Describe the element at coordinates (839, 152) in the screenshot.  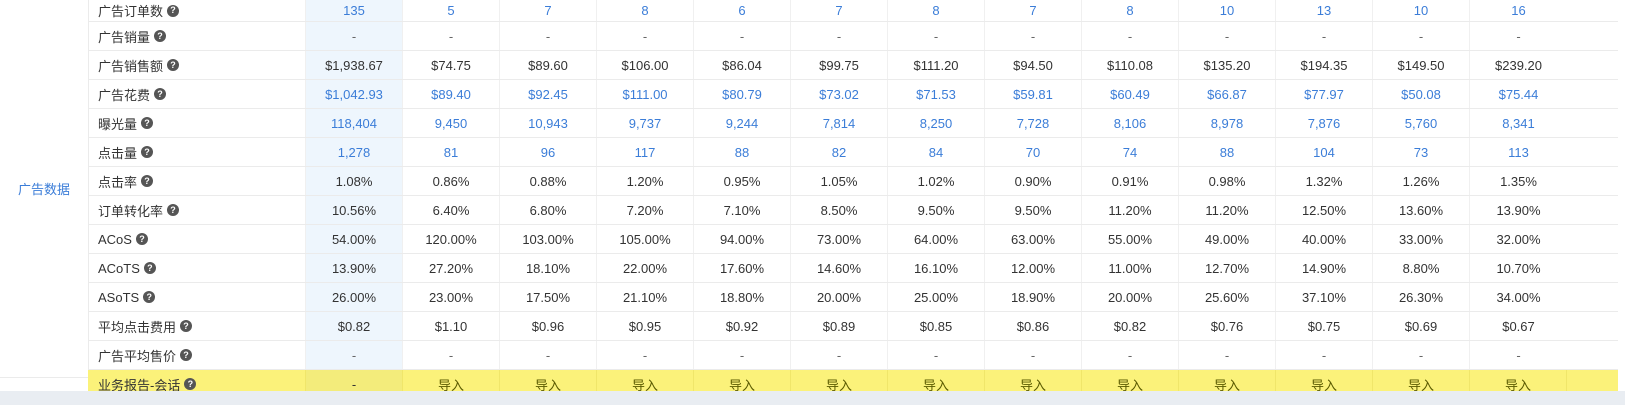
I see `value-cell: 82` at that location.